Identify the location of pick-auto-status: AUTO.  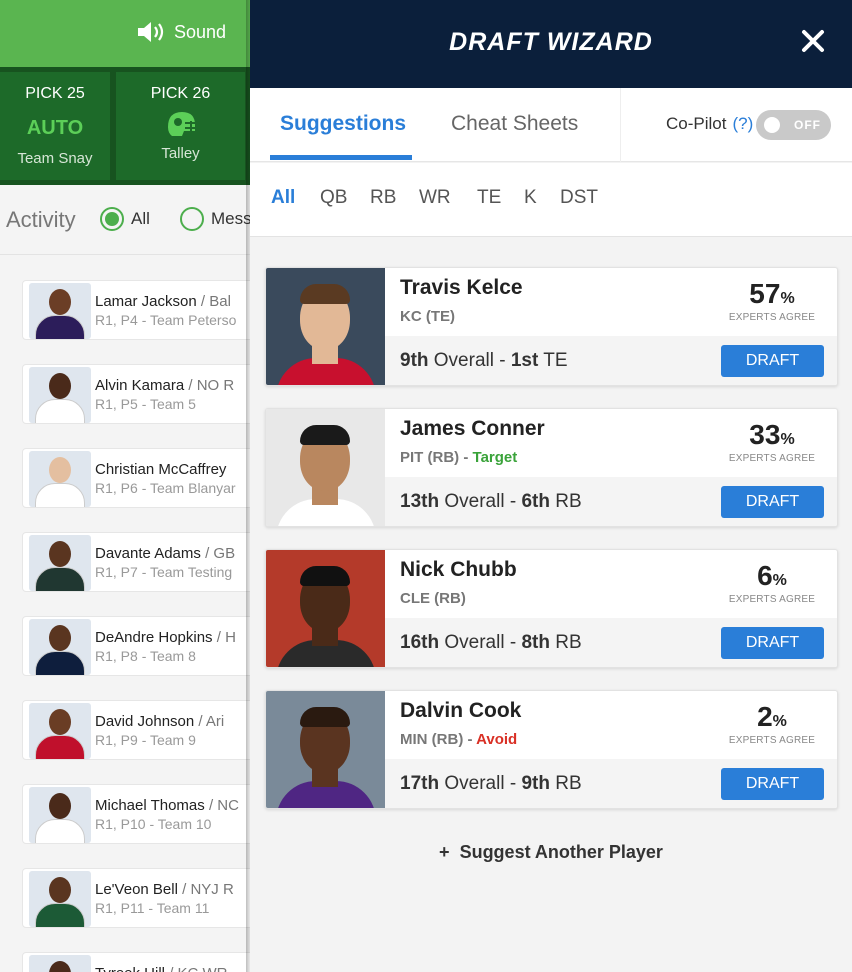
(55, 128).